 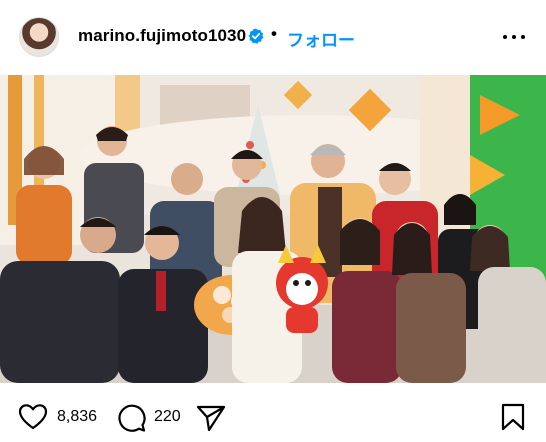 What do you see at coordinates (256, 36) in the screenshot?
I see `verified-badge-icon` at bounding box center [256, 36].